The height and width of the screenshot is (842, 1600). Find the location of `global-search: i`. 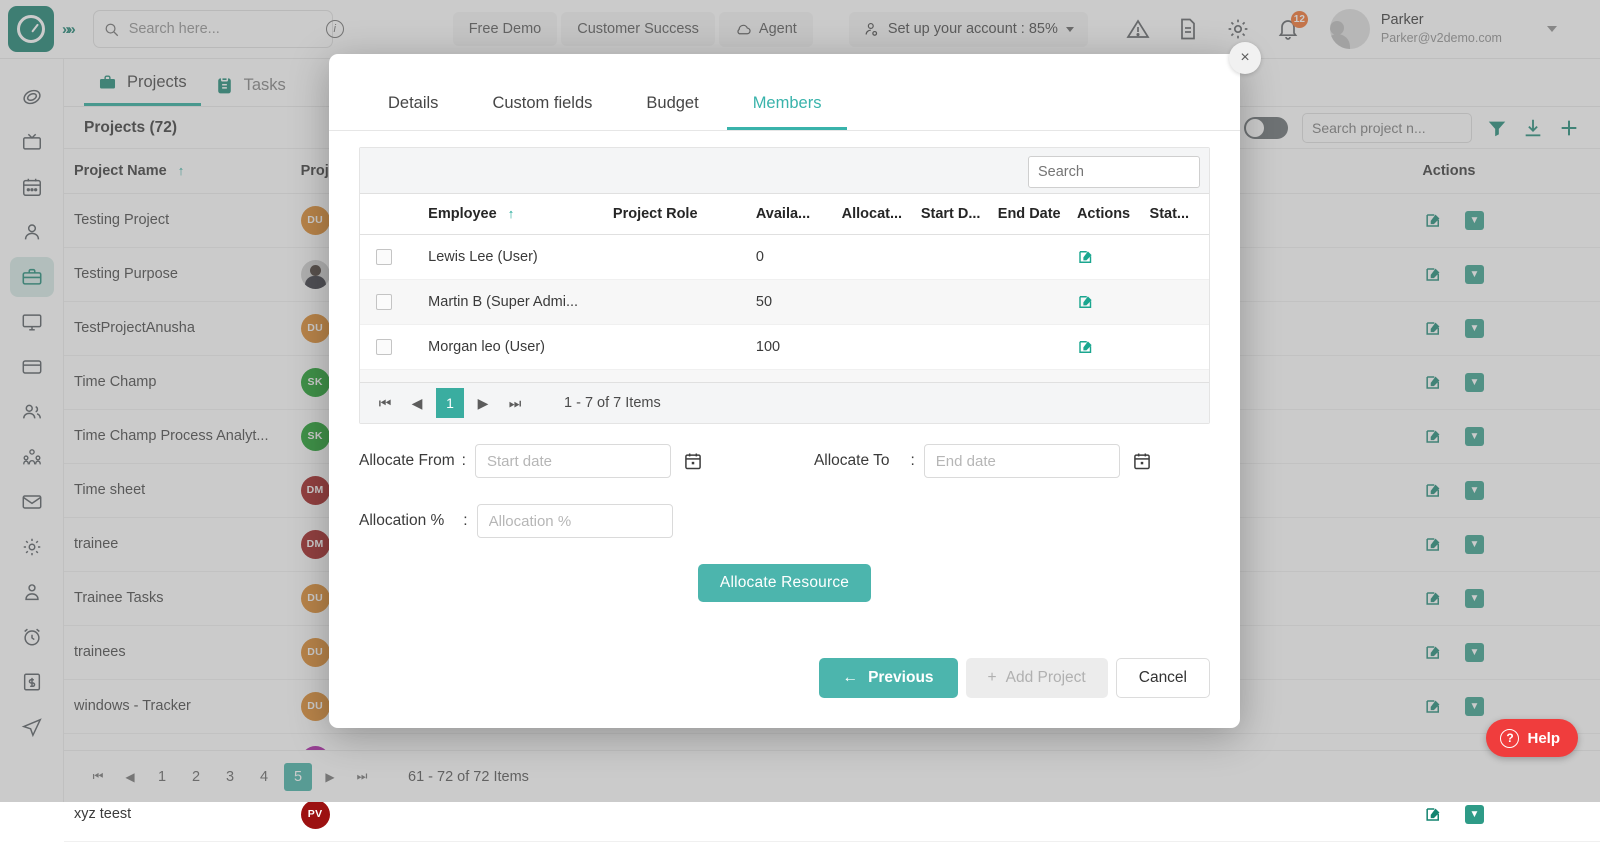

global-search: i is located at coordinates (213, 29).